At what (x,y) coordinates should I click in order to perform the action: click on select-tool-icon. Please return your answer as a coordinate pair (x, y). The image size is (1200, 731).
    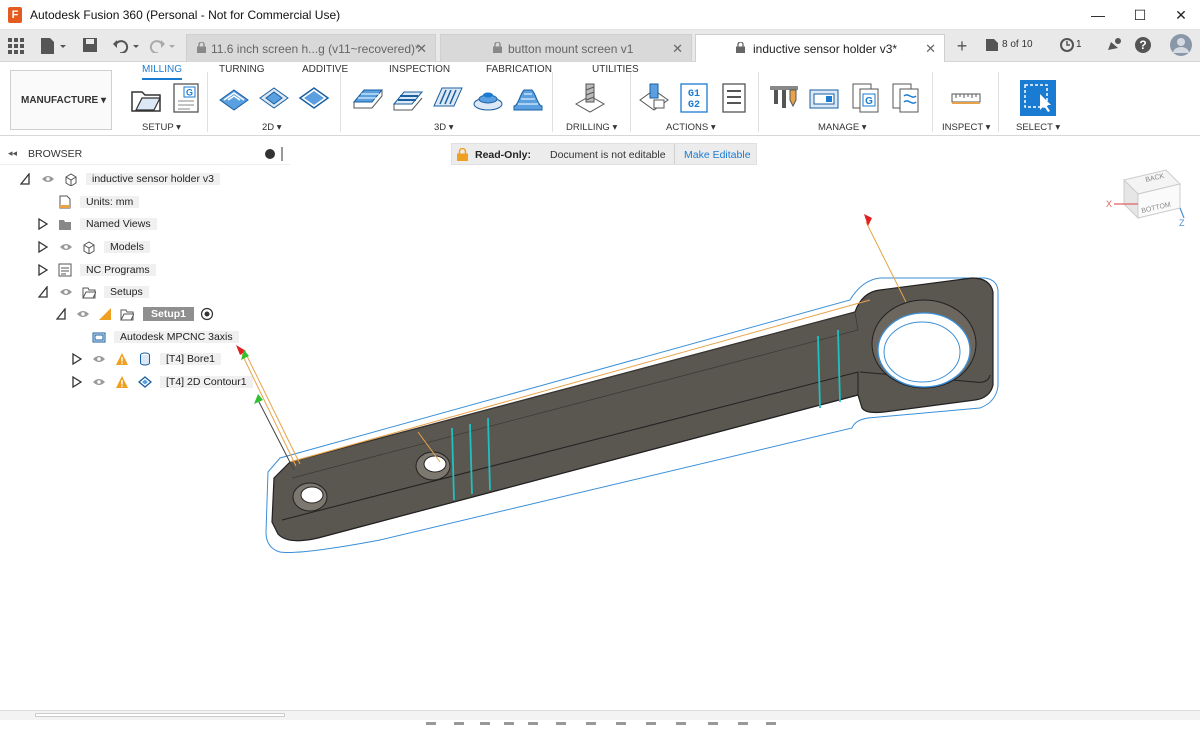
    Looking at the image, I should click on (1038, 98).